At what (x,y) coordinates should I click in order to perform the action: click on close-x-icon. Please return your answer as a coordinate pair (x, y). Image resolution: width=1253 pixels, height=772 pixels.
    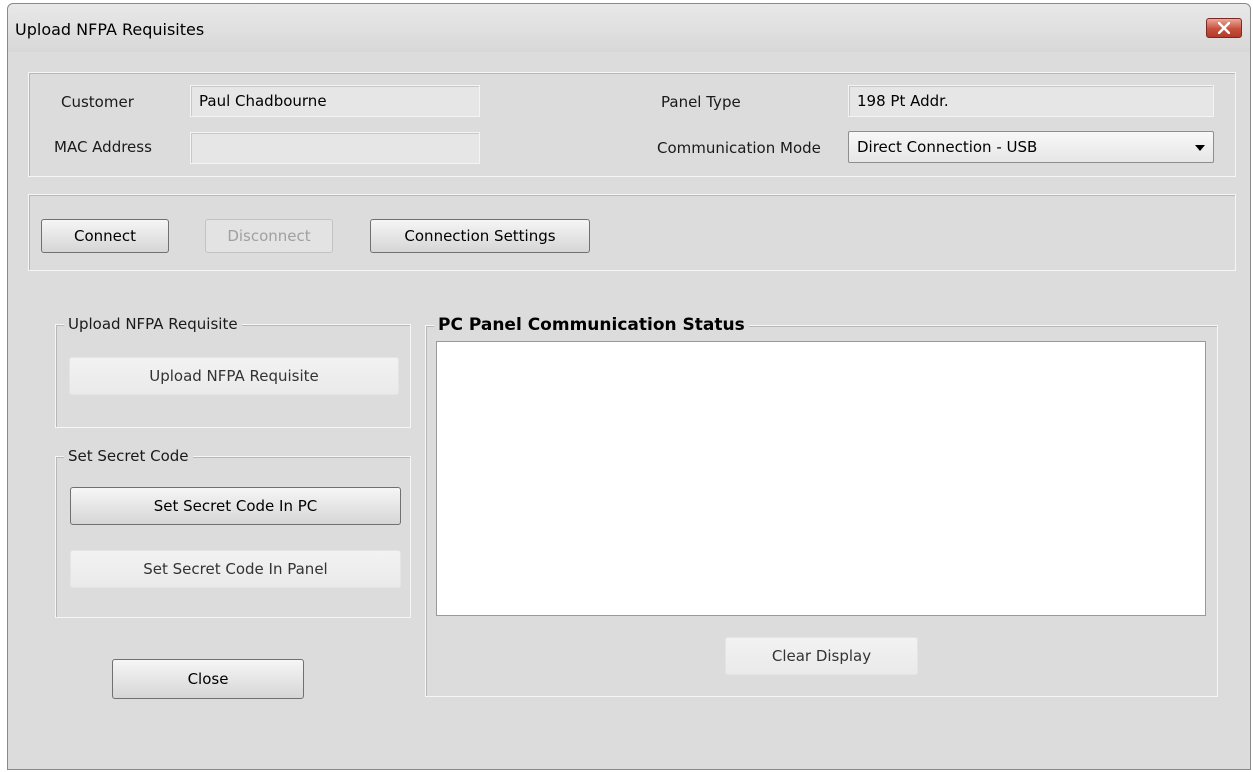
    Looking at the image, I should click on (1224, 28).